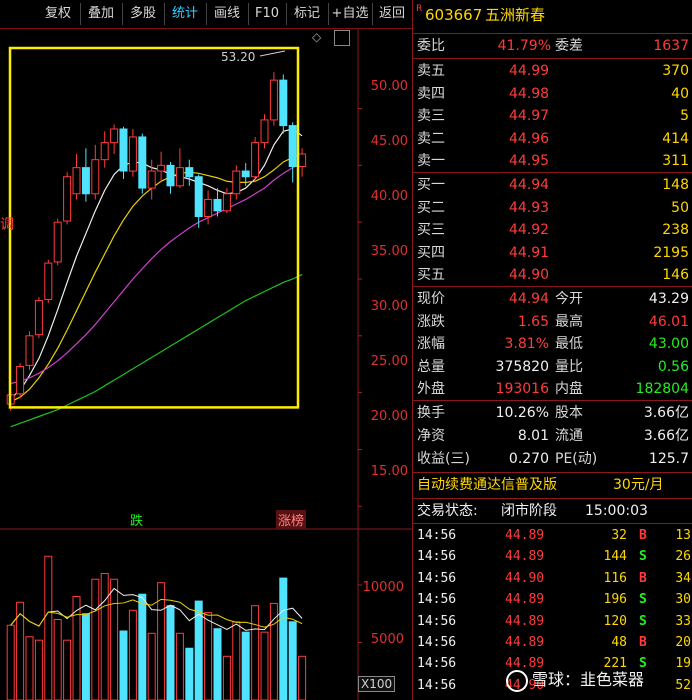 This screenshot has width=692, height=700. I want to click on fund-label: 流通, so click(569, 436).